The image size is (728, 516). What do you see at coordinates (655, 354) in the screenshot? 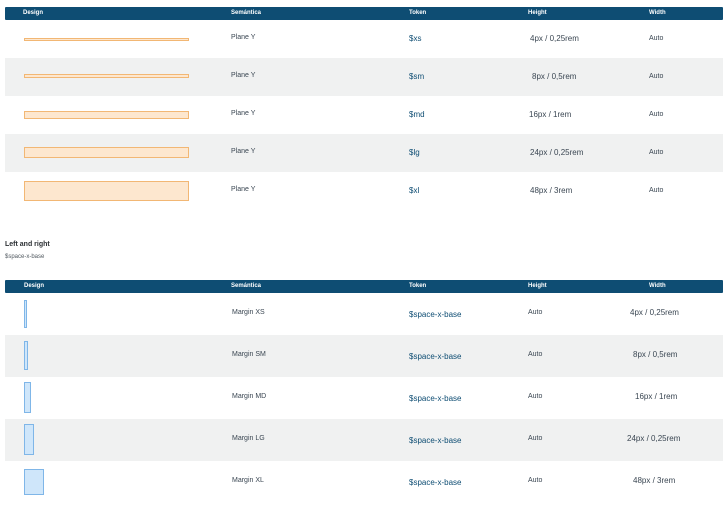
I see `width-cell: 8px / 0,5rem` at bounding box center [655, 354].